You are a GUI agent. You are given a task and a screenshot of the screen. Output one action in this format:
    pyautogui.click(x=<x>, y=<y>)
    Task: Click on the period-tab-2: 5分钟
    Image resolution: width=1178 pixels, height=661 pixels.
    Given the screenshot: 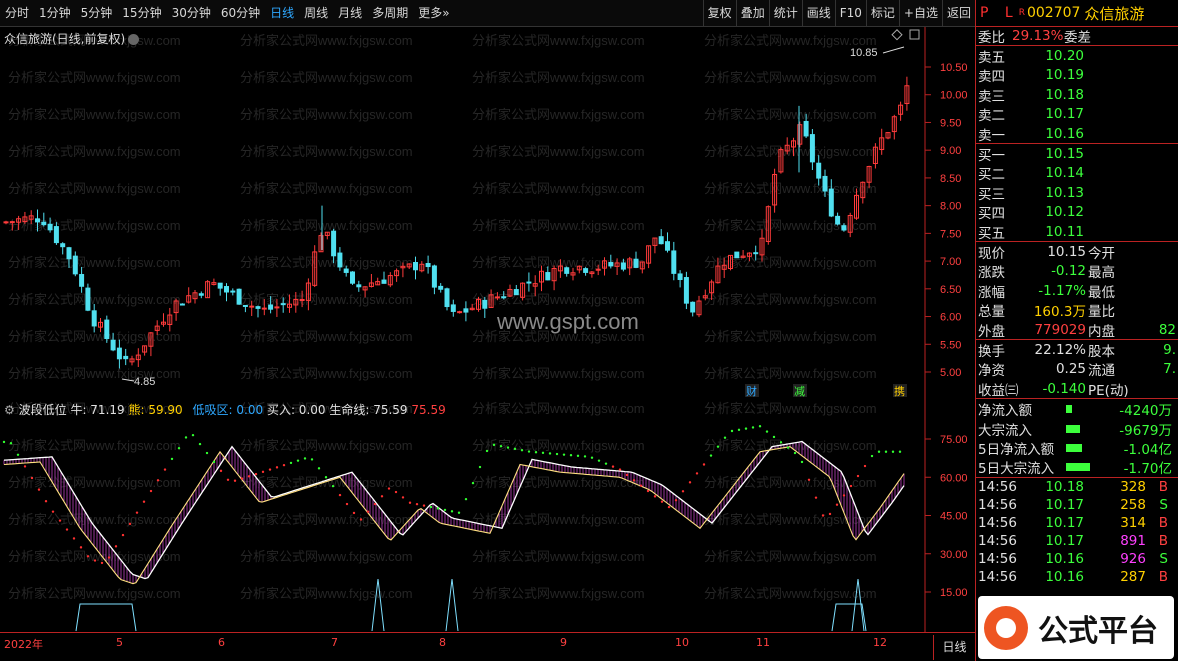 What is the action you would take?
    pyautogui.click(x=97, y=13)
    